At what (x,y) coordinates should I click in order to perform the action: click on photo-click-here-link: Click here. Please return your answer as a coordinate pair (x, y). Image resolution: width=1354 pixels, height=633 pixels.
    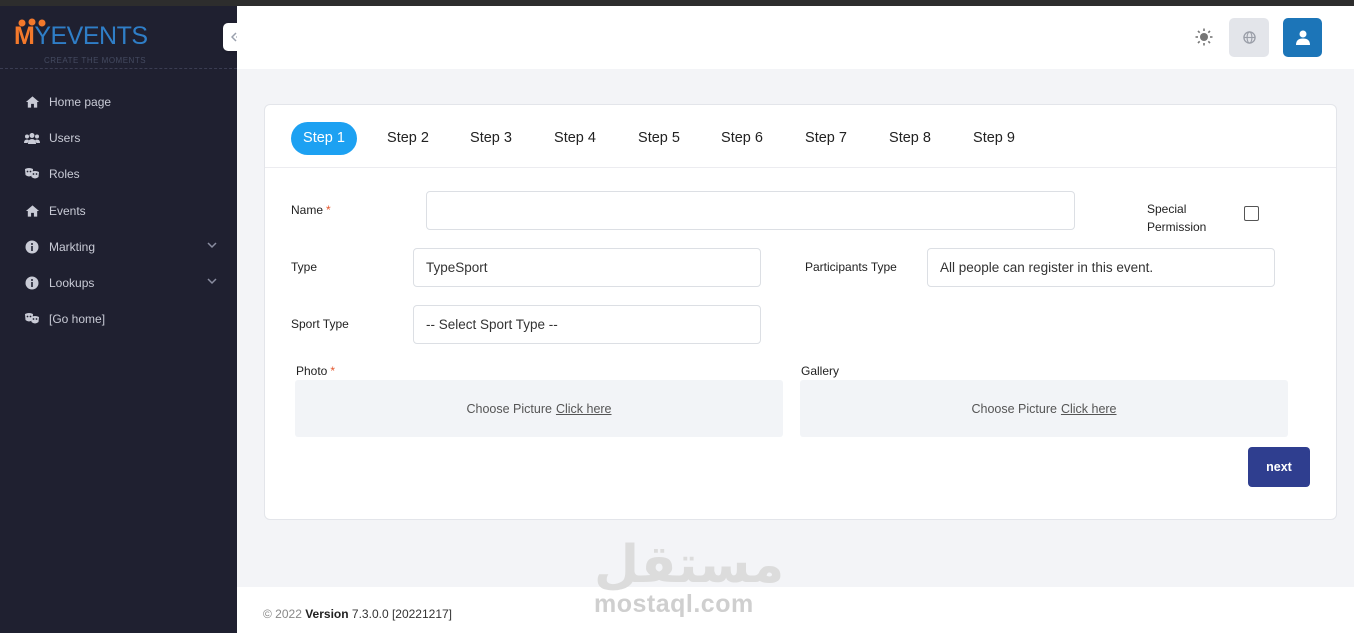
    Looking at the image, I should click on (584, 409).